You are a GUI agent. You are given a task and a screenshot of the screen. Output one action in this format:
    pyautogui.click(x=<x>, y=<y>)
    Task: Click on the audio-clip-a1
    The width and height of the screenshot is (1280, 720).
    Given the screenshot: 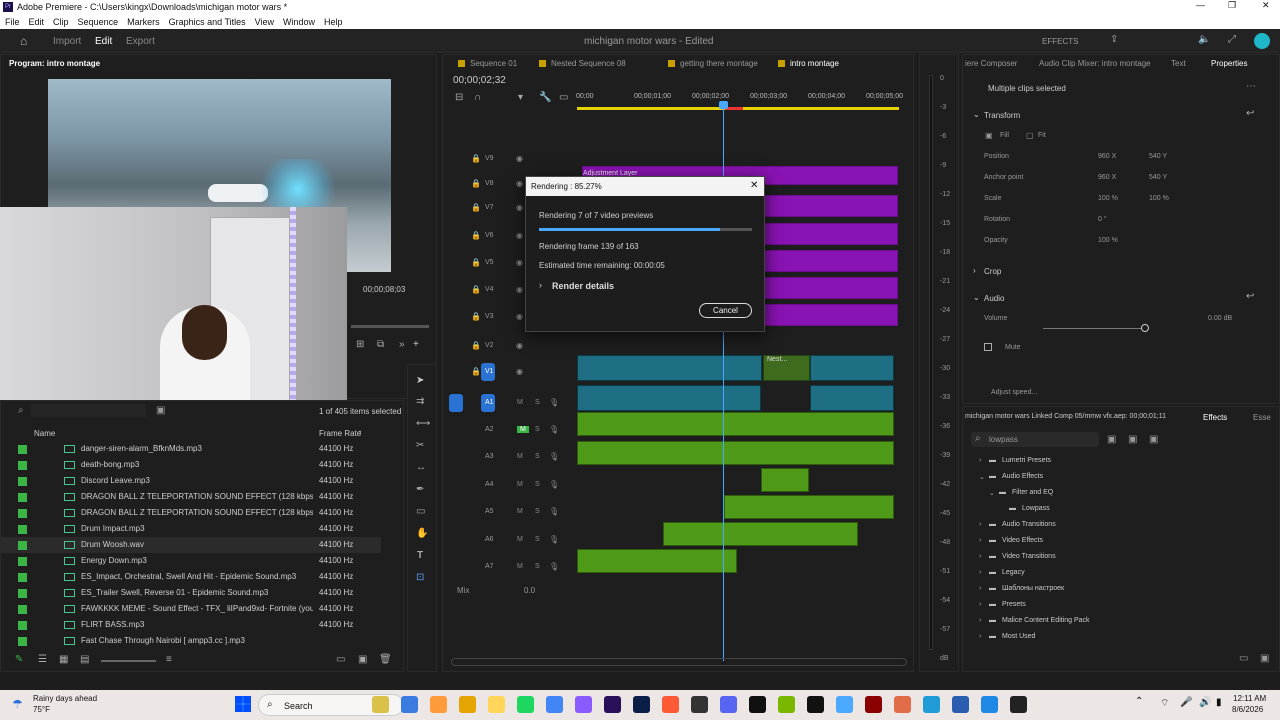 What is the action you would take?
    pyautogui.click(x=852, y=398)
    